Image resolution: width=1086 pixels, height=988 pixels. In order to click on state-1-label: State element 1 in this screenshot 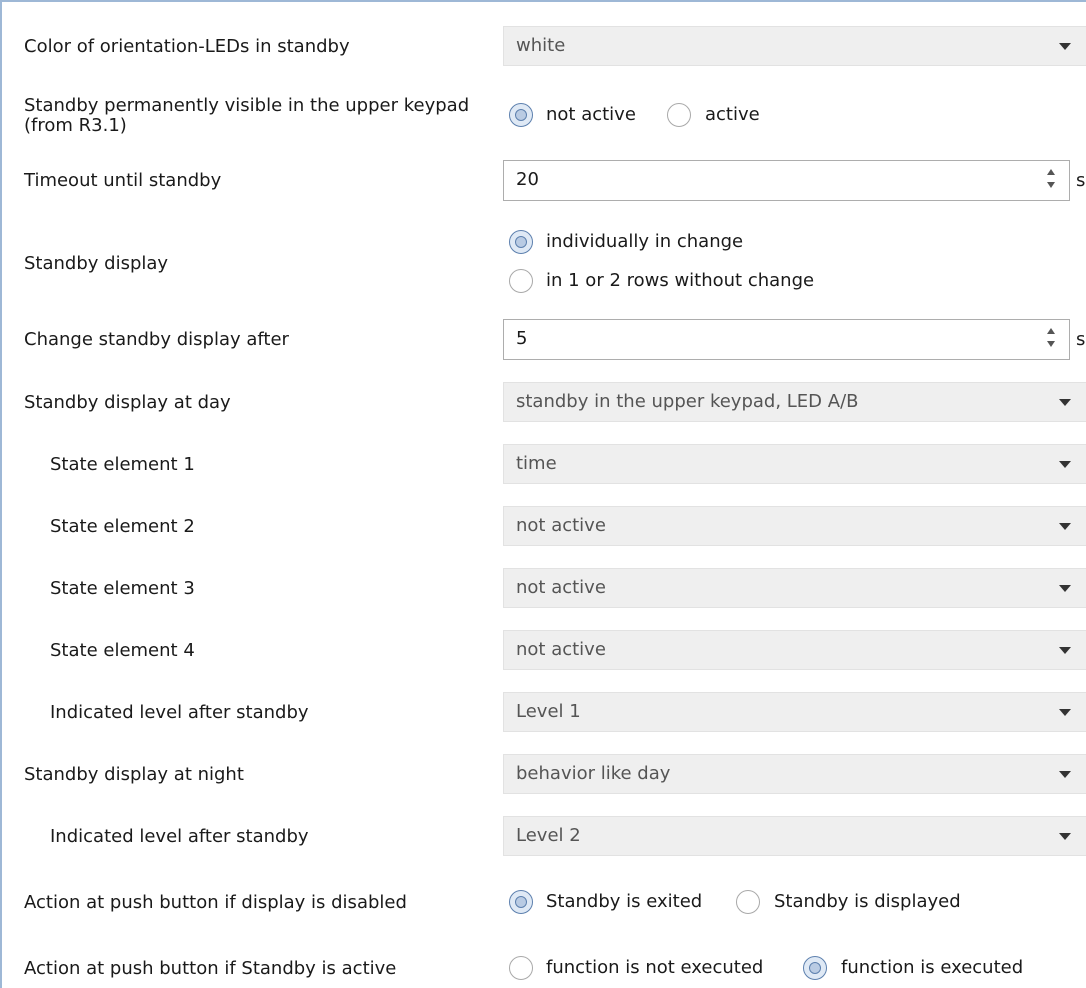, I will do `click(122, 464)`.